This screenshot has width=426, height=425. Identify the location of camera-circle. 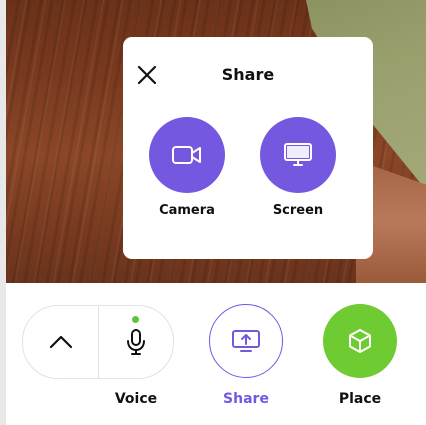
(187, 155).